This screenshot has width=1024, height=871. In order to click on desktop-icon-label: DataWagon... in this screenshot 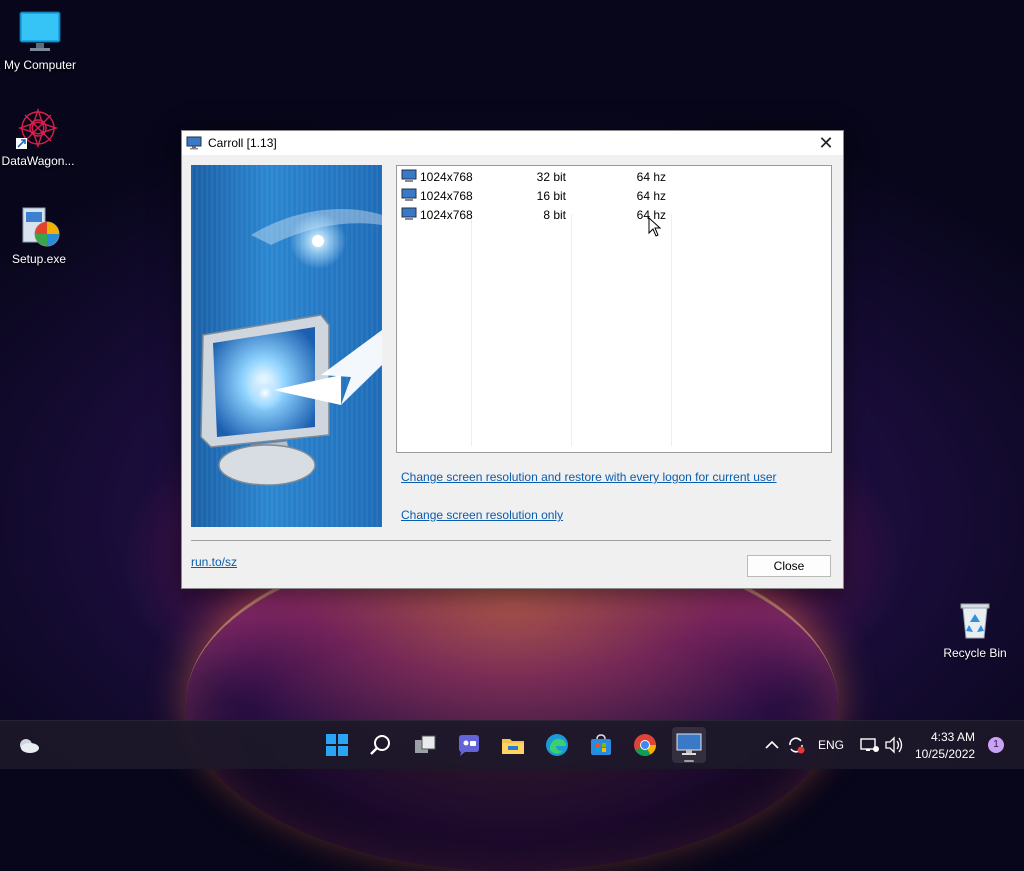, I will do `click(38, 161)`.